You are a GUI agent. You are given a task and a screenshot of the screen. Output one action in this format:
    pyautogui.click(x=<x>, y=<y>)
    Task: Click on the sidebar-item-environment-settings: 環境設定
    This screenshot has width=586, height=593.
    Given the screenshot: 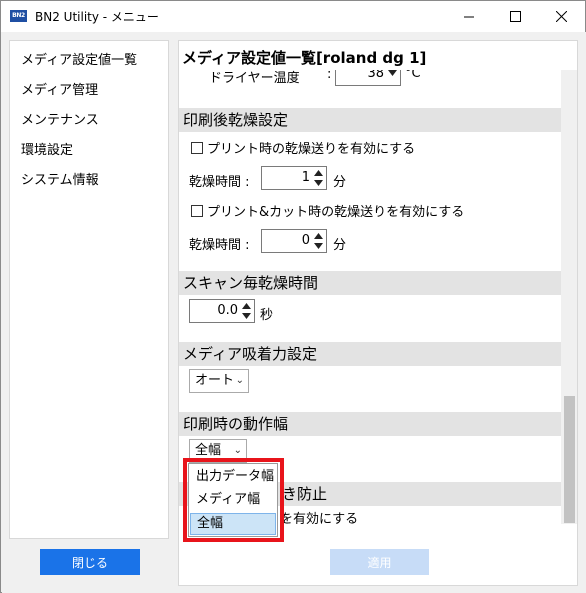 What is the action you would take?
    pyautogui.click(x=47, y=148)
    